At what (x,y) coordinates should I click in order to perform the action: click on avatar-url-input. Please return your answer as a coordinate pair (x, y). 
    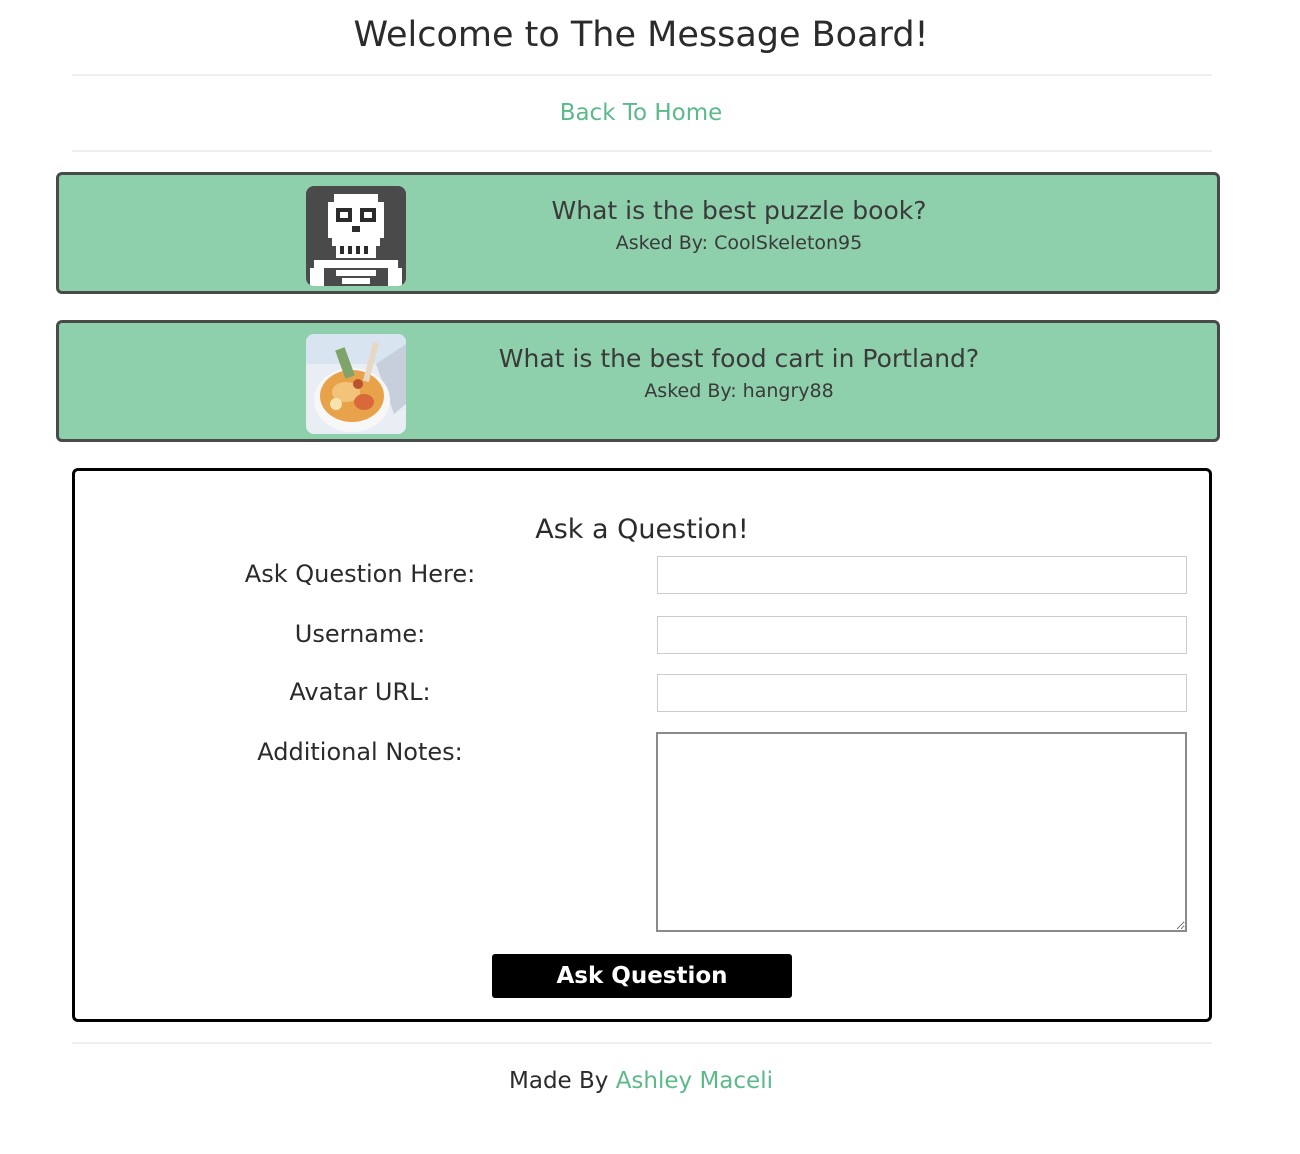
    Looking at the image, I should click on (922, 693).